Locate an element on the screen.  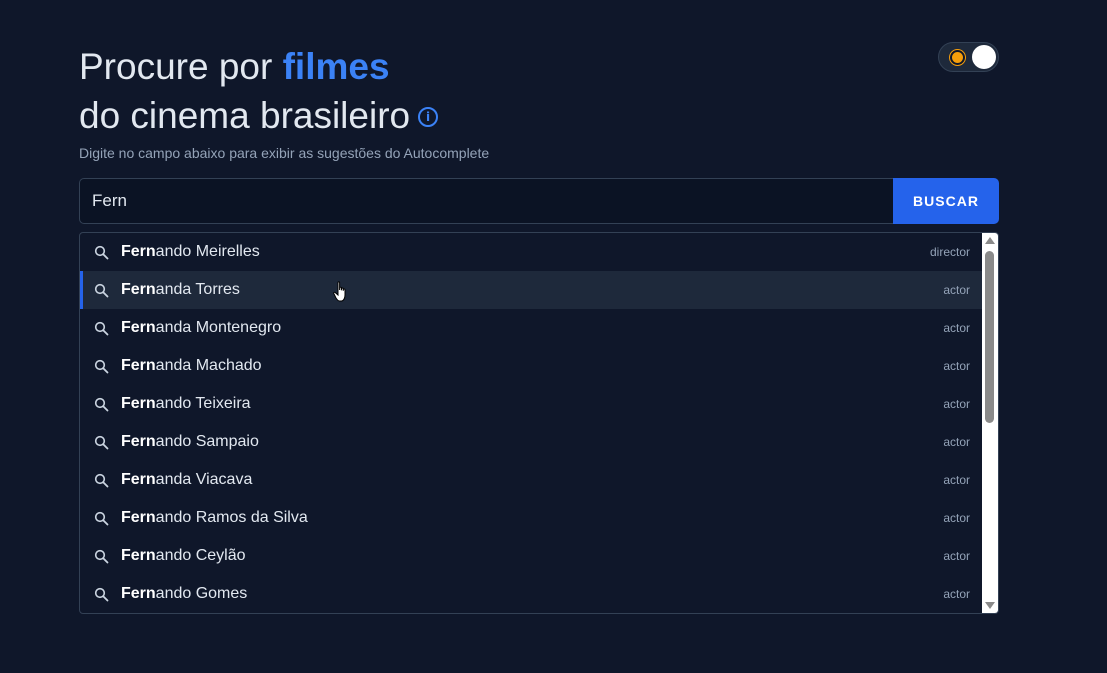
title-text: Procure por is located at coordinates (181, 66).